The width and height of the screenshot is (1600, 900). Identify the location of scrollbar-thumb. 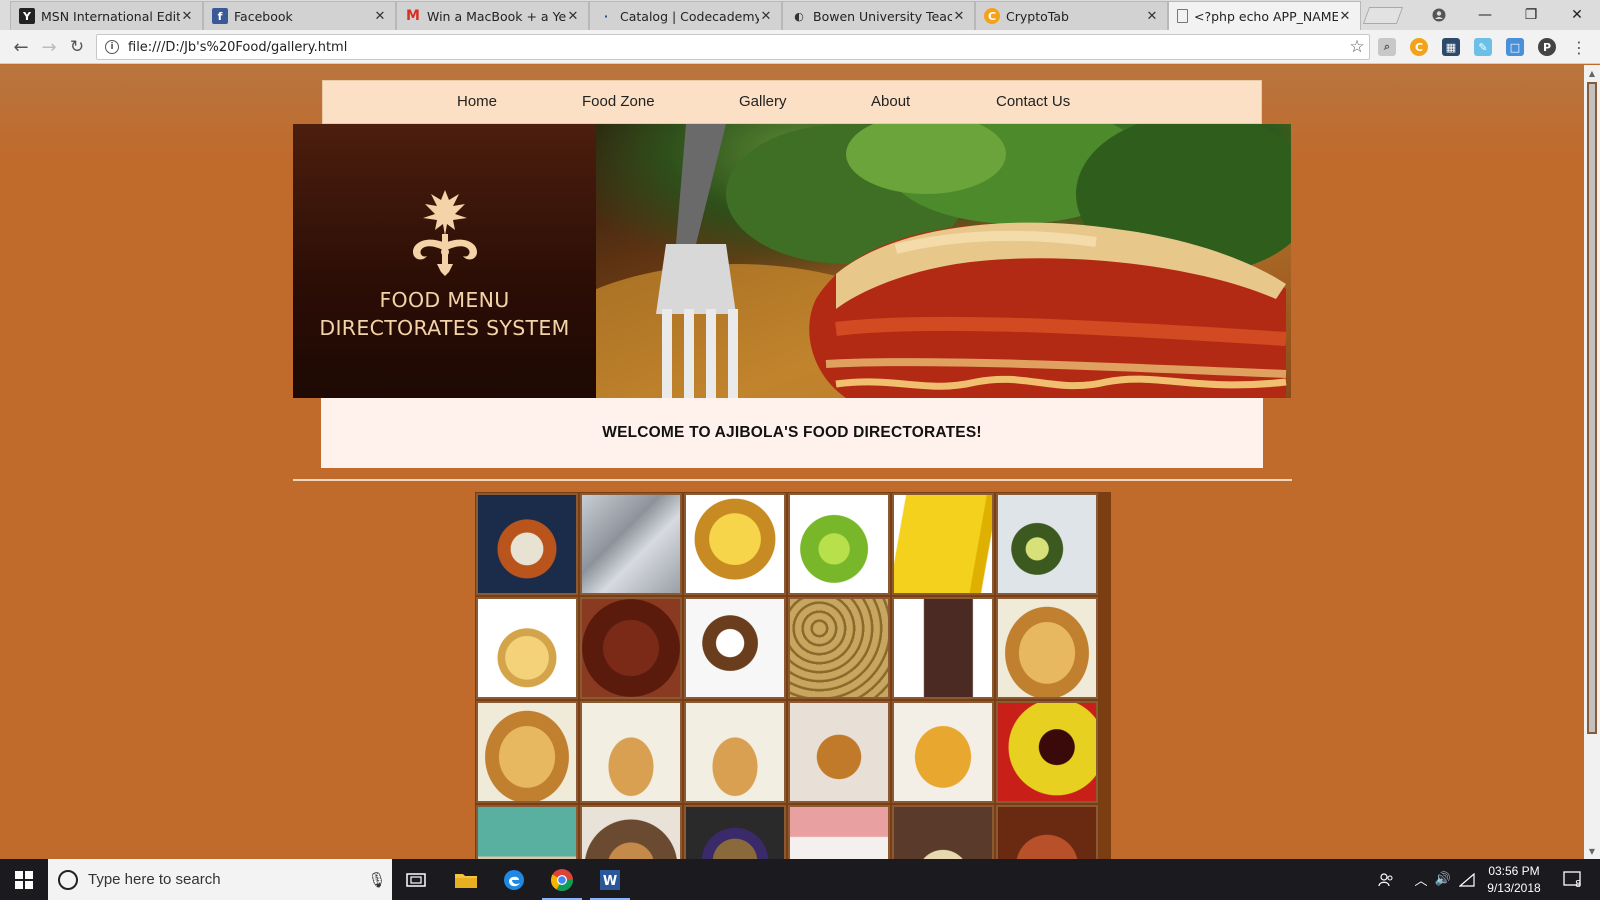
(1592, 408).